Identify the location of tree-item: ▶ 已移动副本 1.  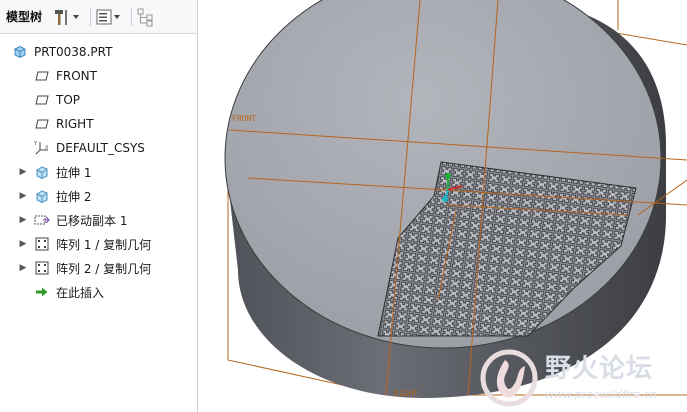
(64, 220).